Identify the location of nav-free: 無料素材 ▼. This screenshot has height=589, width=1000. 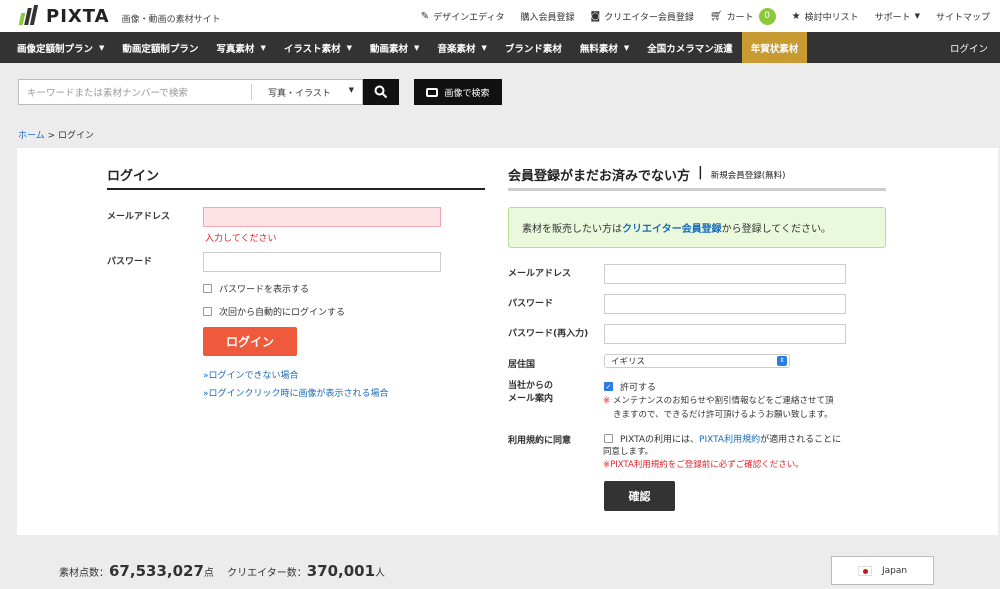
(604, 47).